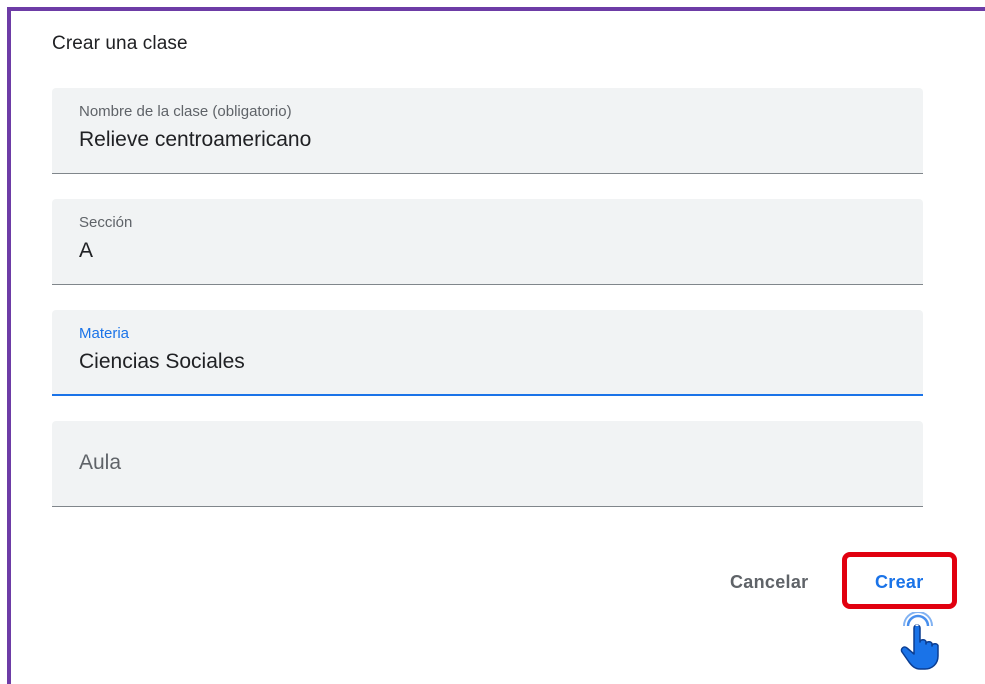  What do you see at coordinates (106, 222) in the screenshot?
I see `section-label: Sección` at bounding box center [106, 222].